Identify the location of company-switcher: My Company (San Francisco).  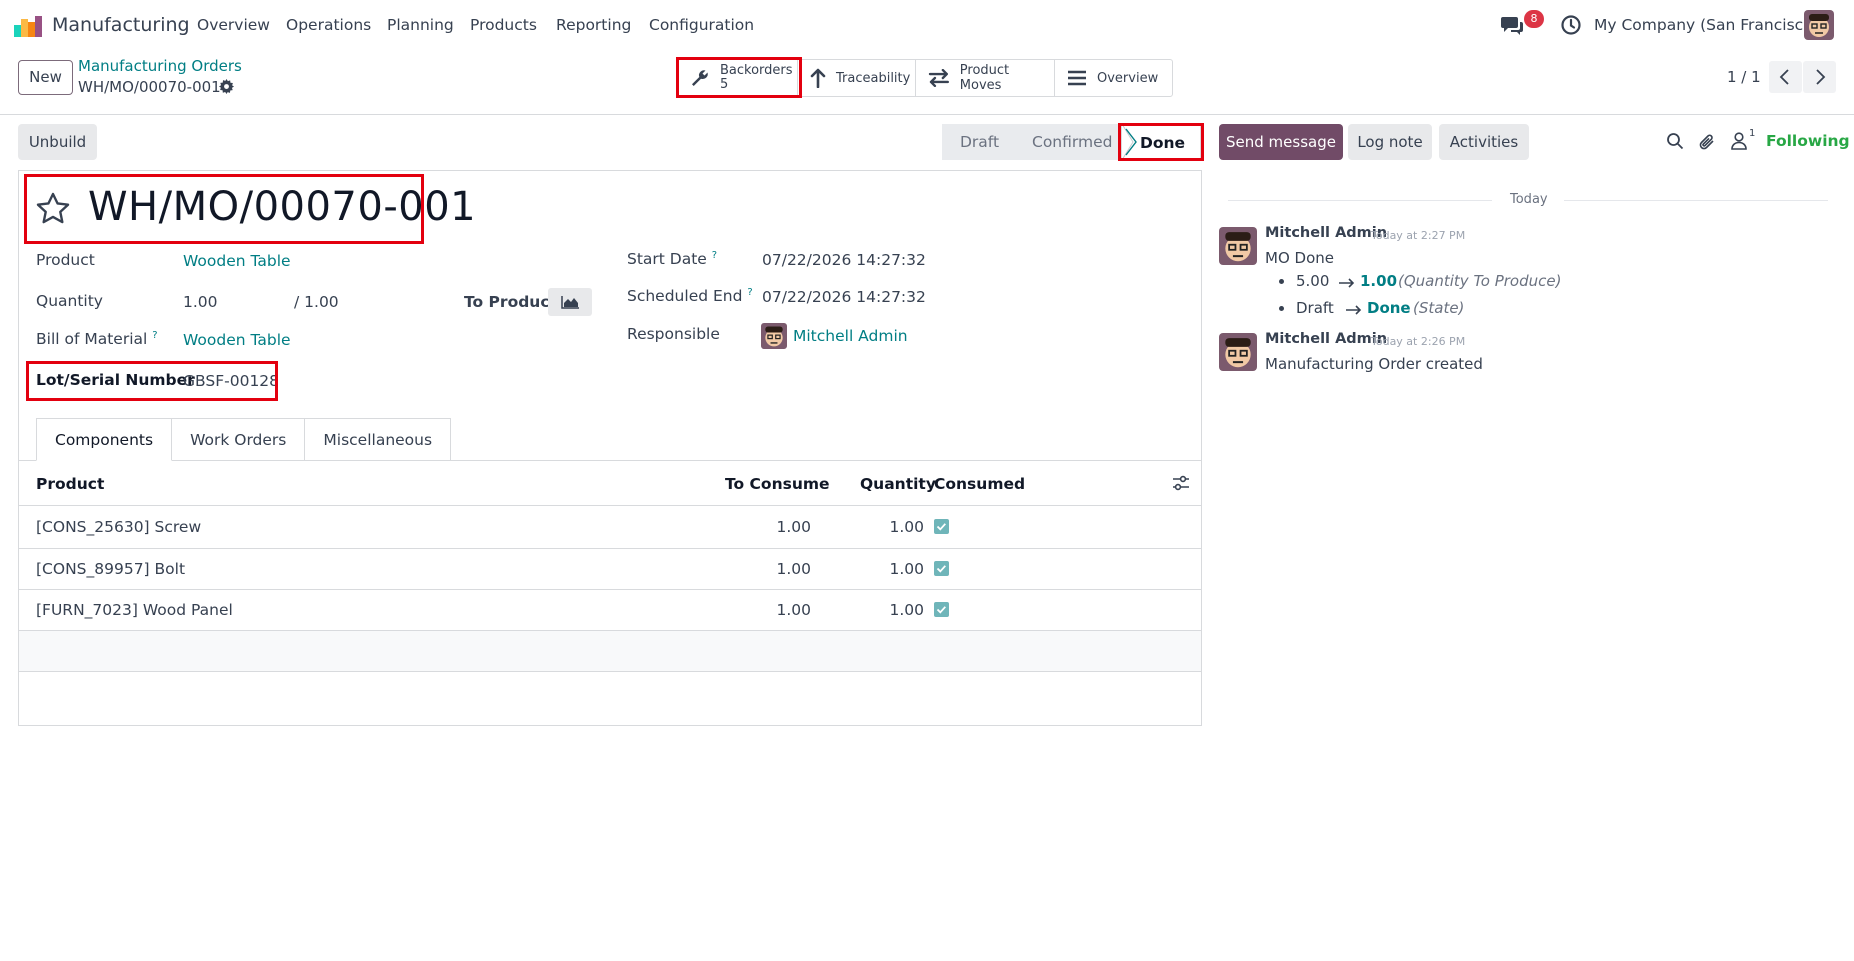
(1706, 25).